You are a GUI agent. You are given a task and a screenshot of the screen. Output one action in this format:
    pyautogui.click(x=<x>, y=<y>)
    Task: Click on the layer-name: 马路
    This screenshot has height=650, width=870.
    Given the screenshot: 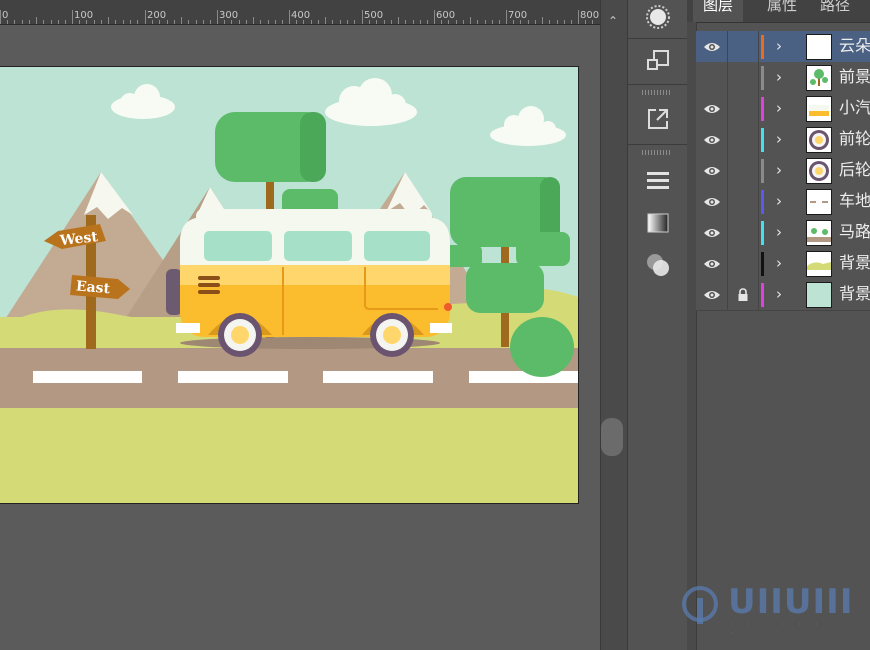 What is the action you would take?
    pyautogui.click(x=854, y=232)
    